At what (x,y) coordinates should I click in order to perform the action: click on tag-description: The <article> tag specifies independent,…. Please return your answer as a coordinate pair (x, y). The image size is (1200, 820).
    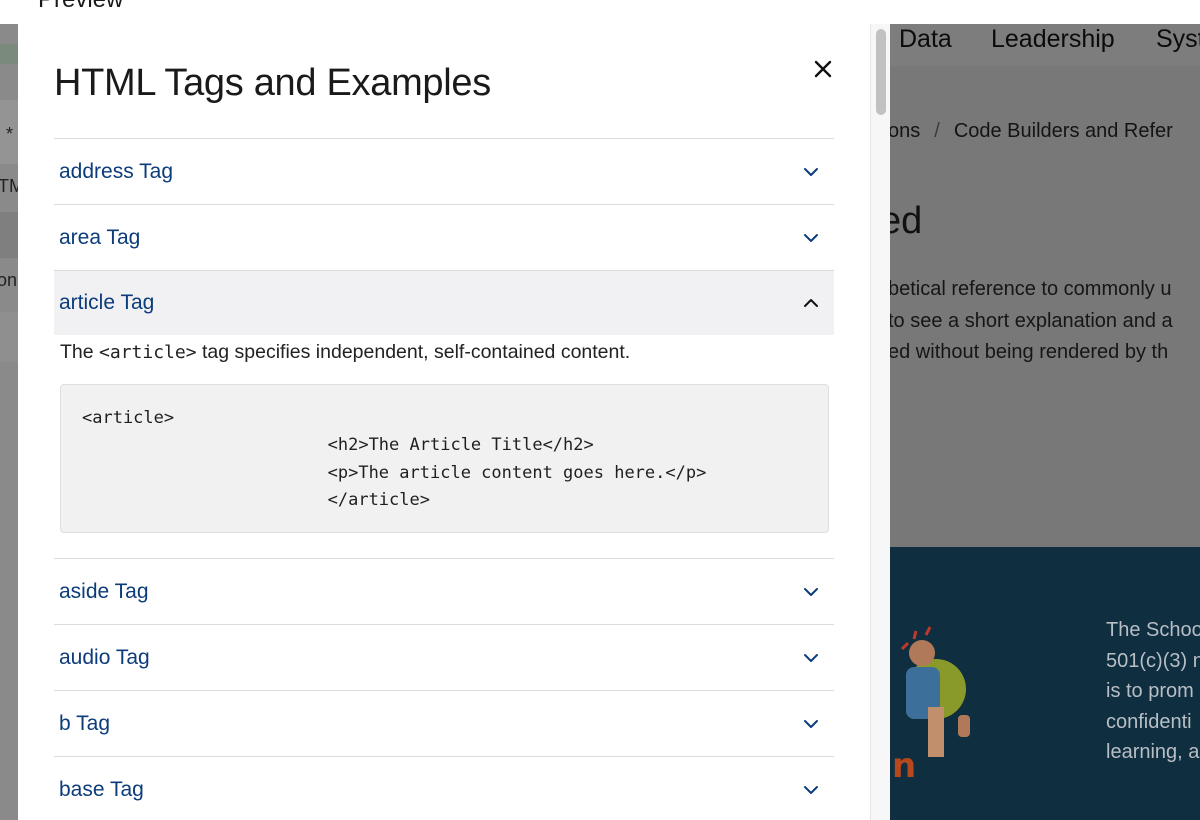
    Looking at the image, I should click on (444, 352).